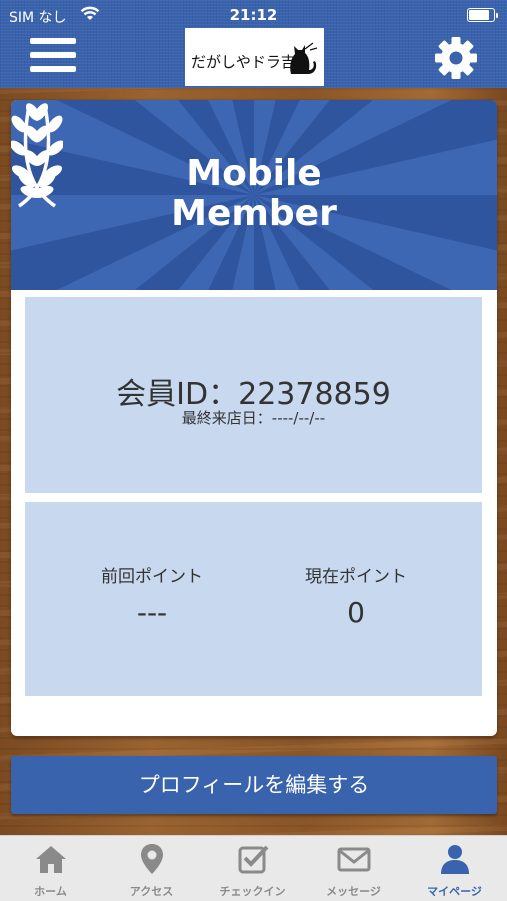 The image size is (507, 901). I want to click on checkbox-icon, so click(253, 859).